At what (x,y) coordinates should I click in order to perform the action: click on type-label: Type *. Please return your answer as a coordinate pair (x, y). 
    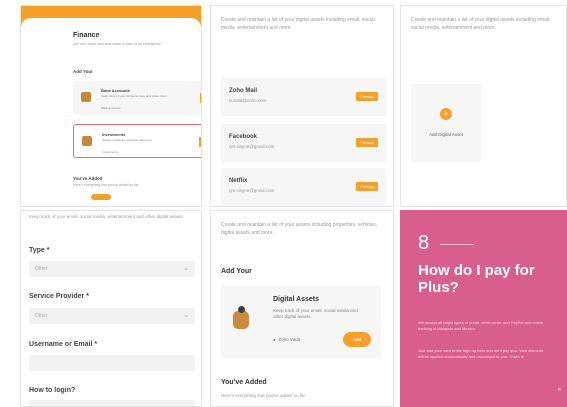
    Looking at the image, I should click on (39, 250).